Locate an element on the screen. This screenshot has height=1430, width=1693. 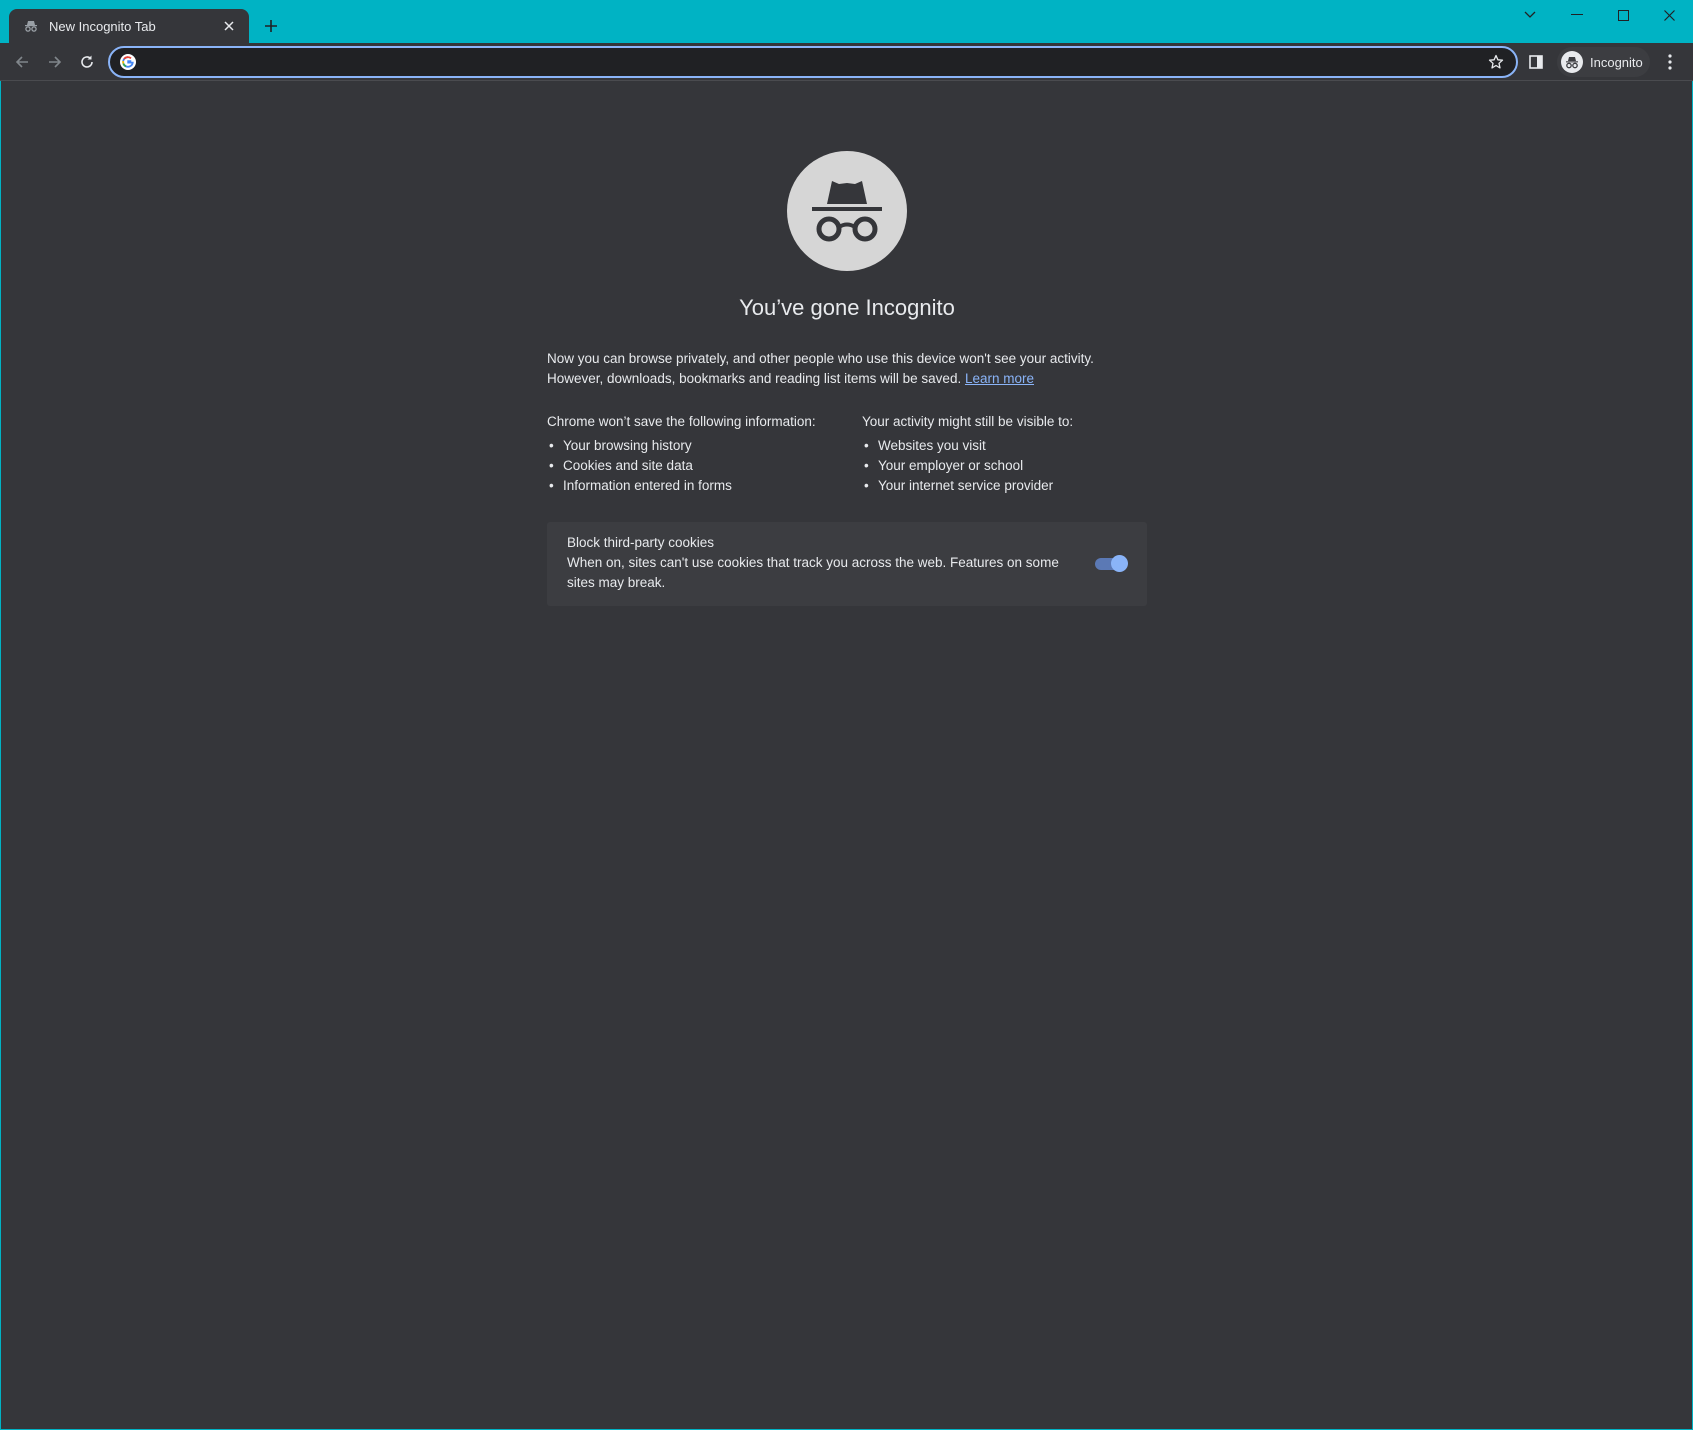
toolbar: Incognito is located at coordinates (846, 62).